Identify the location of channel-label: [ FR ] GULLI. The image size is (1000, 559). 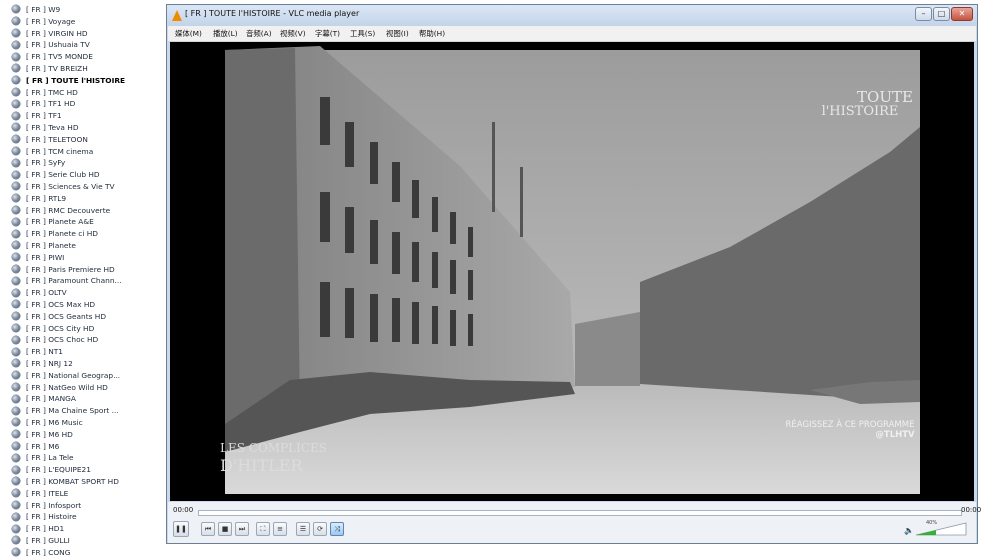
(48, 540).